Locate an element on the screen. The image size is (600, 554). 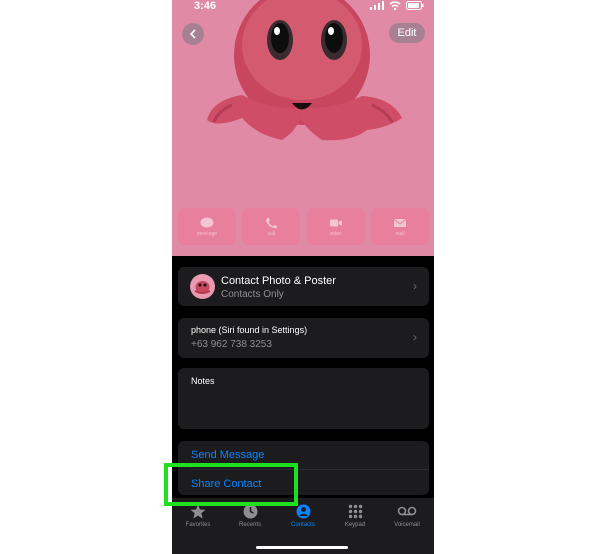
octopus-avatar-icon is located at coordinates (202, 287).